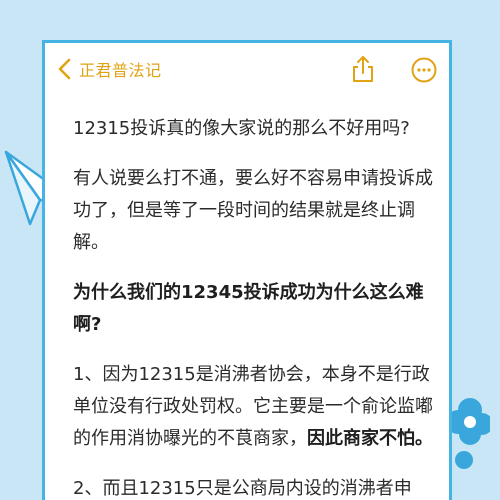 The image size is (500, 500). What do you see at coordinates (370, 438) in the screenshot?
I see `paragraph-2-bold: 因此商家不怕。` at bounding box center [370, 438].